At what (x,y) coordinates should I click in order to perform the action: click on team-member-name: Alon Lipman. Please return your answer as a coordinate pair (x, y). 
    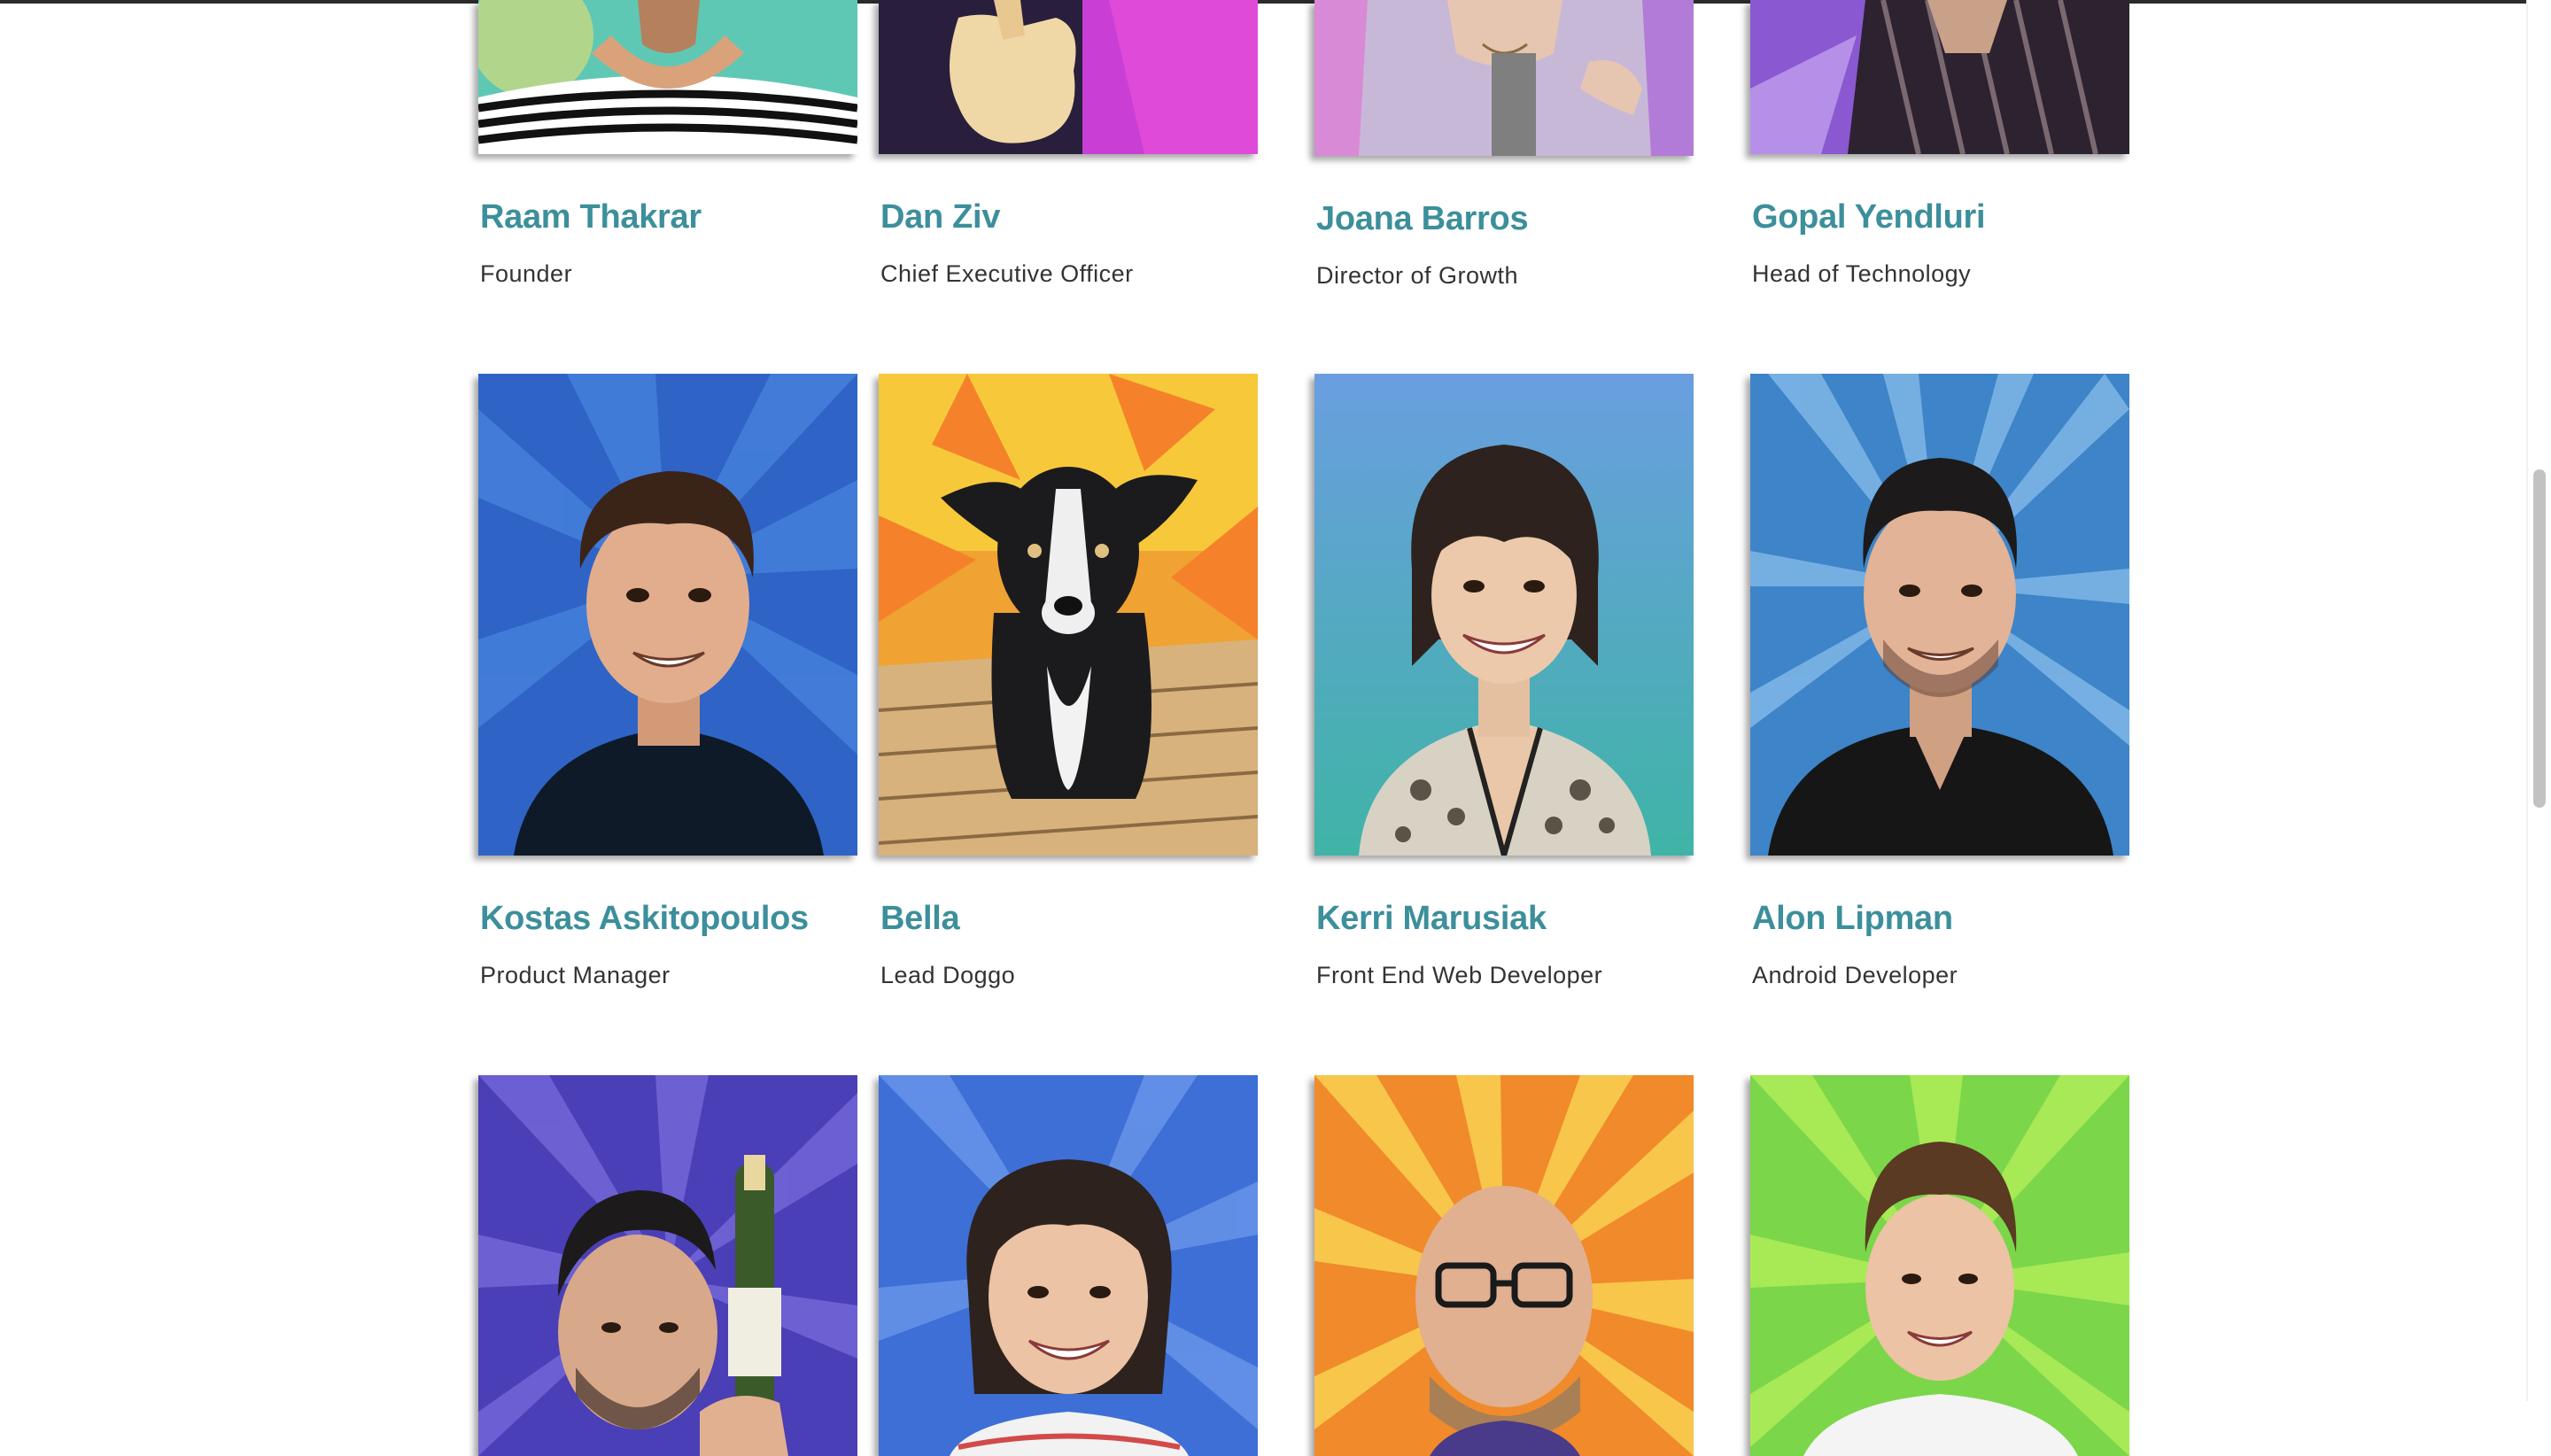
    Looking at the image, I should click on (1852, 918).